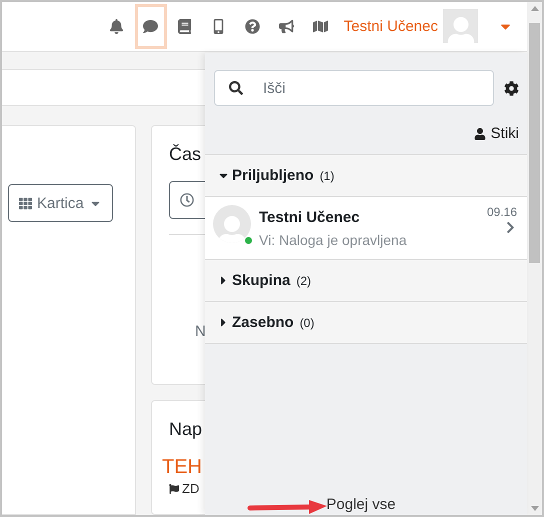  What do you see at coordinates (510, 227) in the screenshot?
I see `chevron-icon` at bounding box center [510, 227].